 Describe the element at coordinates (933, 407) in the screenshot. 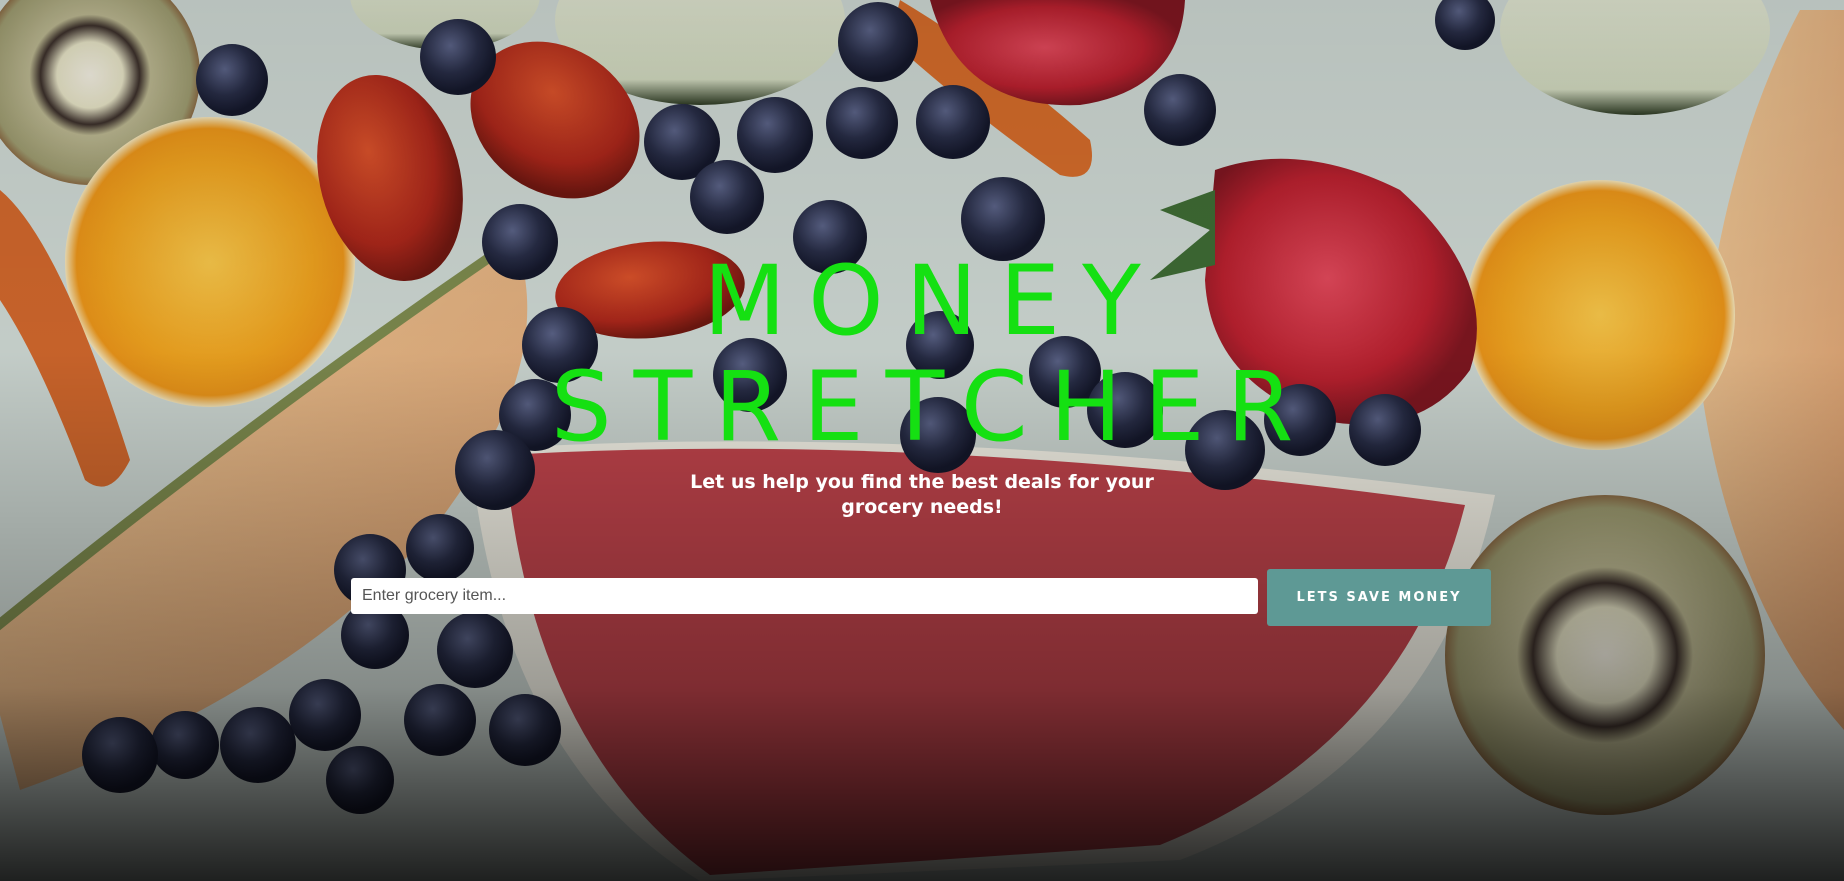

I see `title-line-2: STRETCHER` at that location.